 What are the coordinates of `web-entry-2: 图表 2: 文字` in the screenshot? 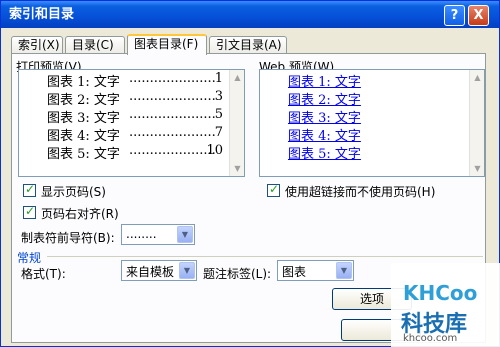 It's located at (324, 98).